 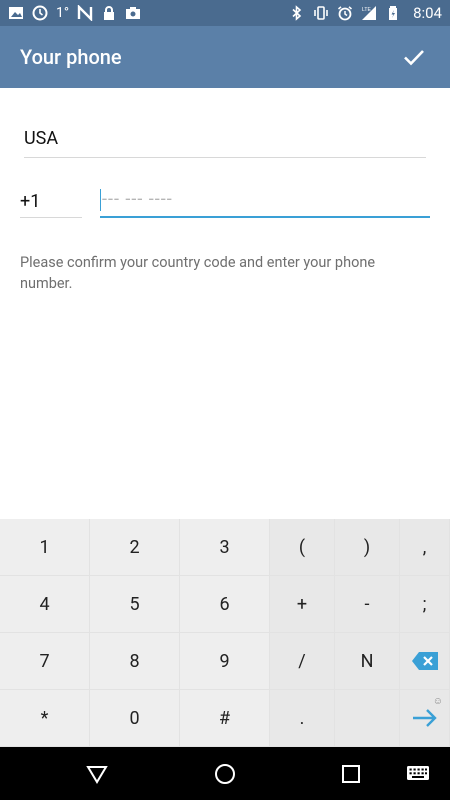 What do you see at coordinates (302, 547) in the screenshot?
I see `key-open-paren: (` at bounding box center [302, 547].